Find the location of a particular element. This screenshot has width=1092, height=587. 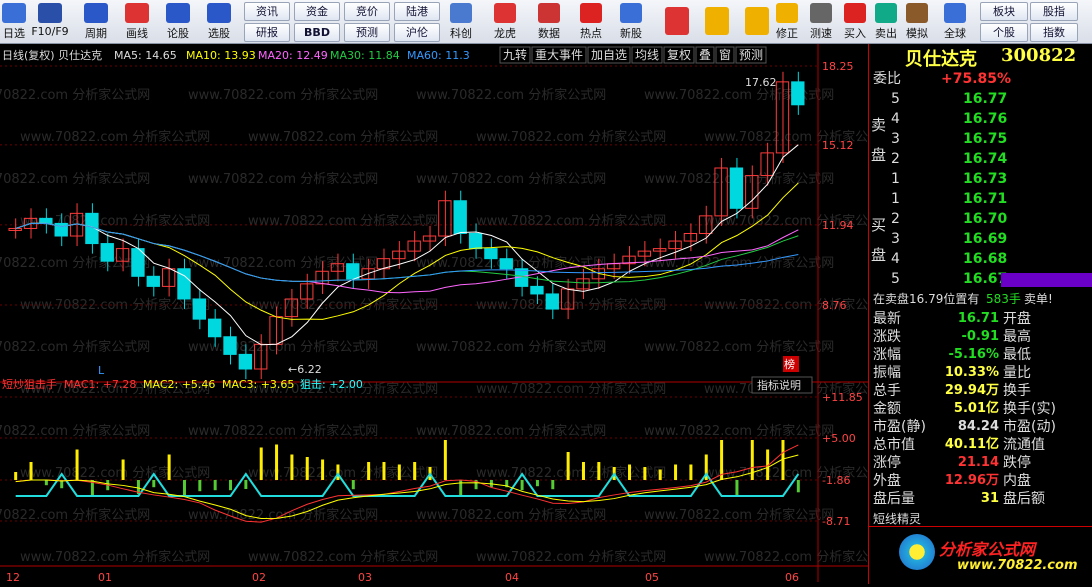

toolbar-2-button: F10/F9 is located at coordinates (50, 22).